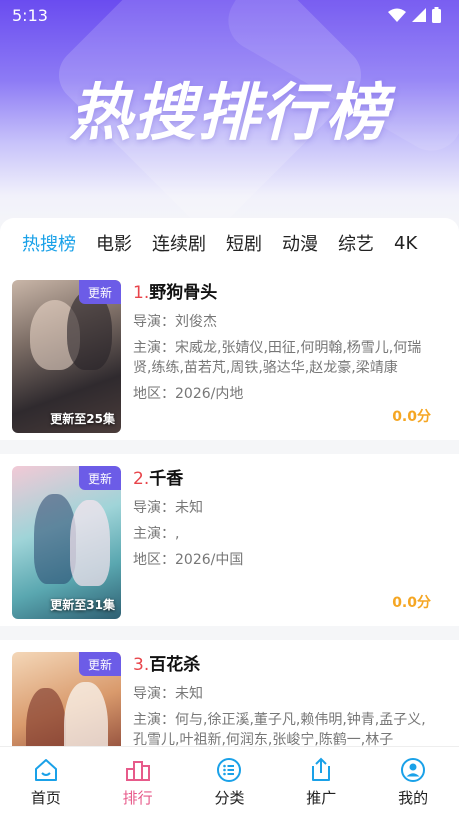 This screenshot has width=459, height=816. Describe the element at coordinates (175, 665) in the screenshot. I see `title-text: 百花杀` at that location.